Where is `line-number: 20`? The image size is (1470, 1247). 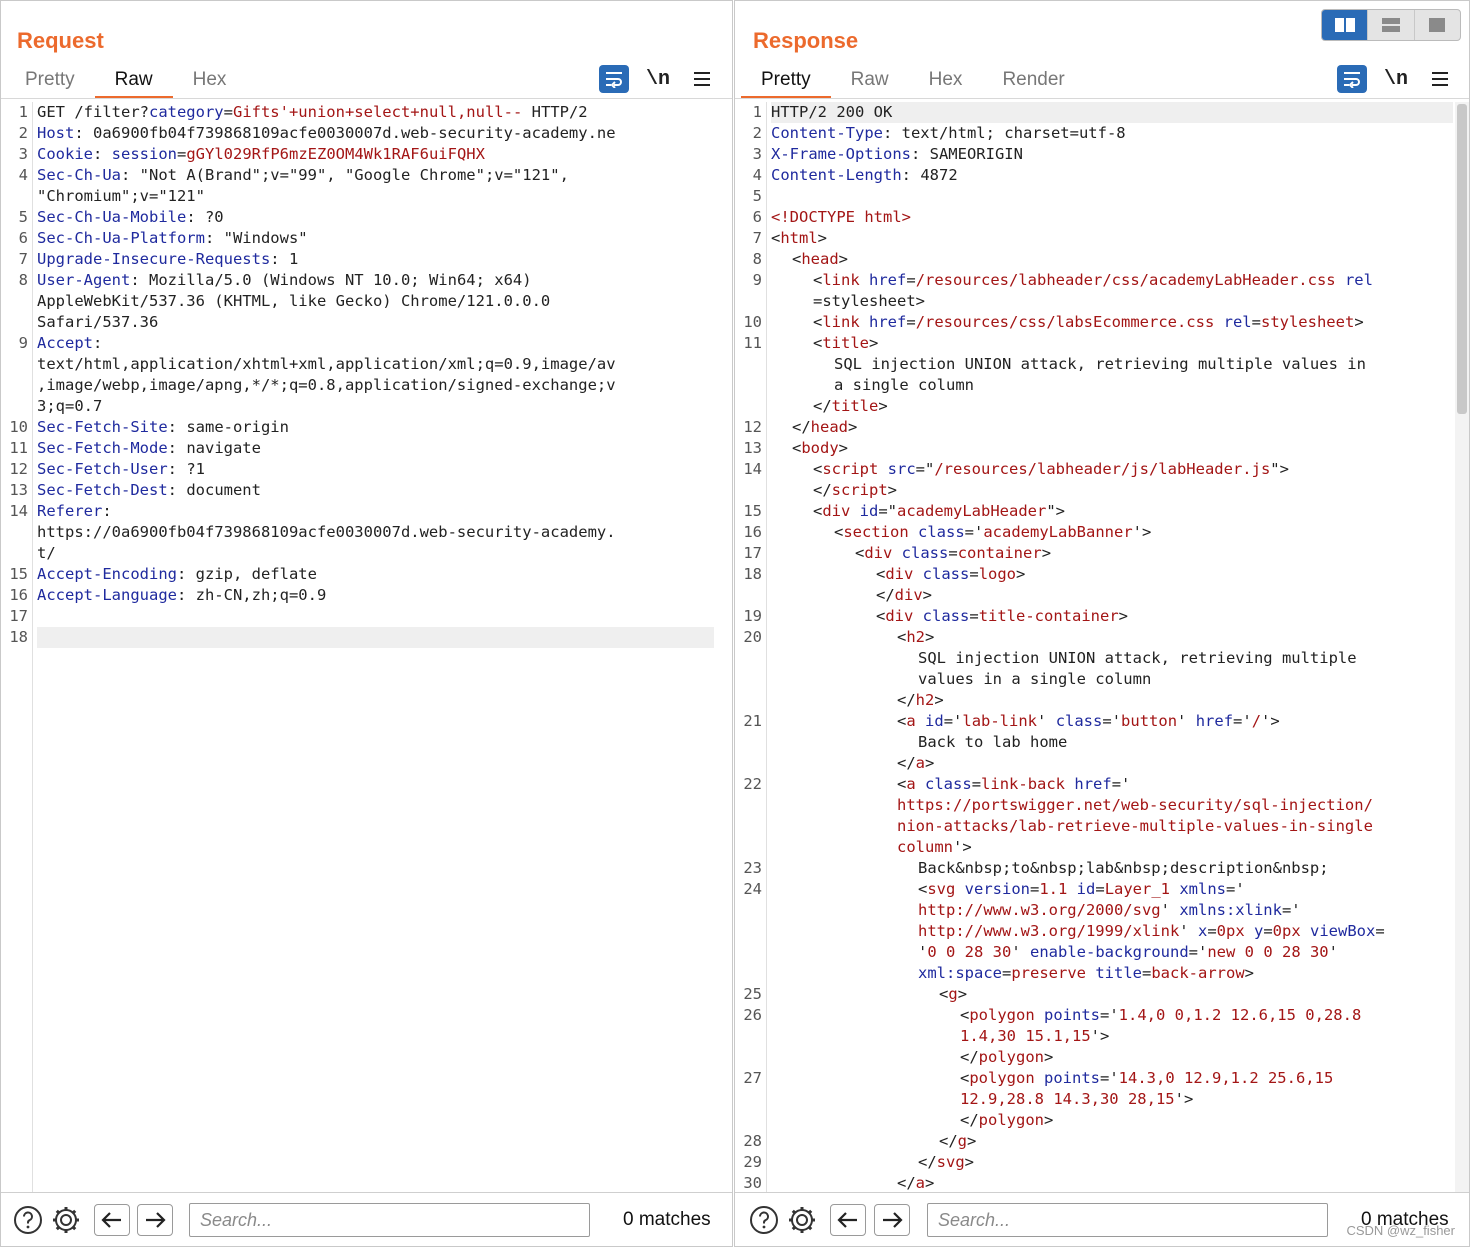
line-number: 20 is located at coordinates (752, 637).